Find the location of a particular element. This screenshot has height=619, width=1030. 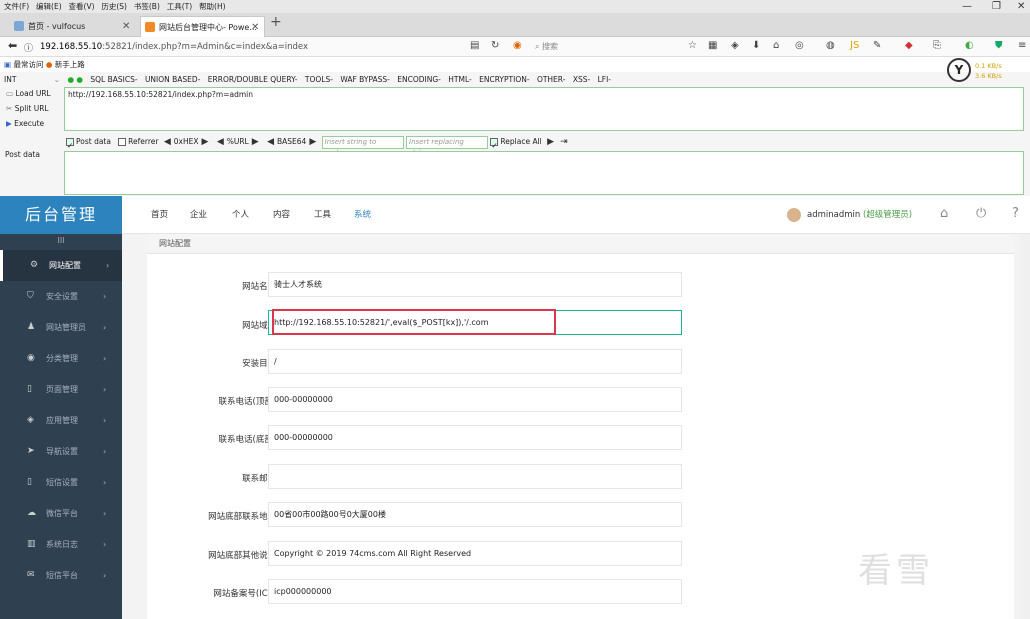

download-icon: ⬇ is located at coordinates (756, 45).